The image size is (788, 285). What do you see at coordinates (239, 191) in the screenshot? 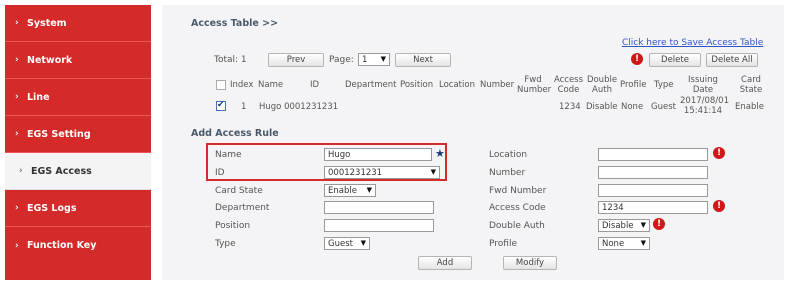
I see `card-state-label: Card State` at bounding box center [239, 191].